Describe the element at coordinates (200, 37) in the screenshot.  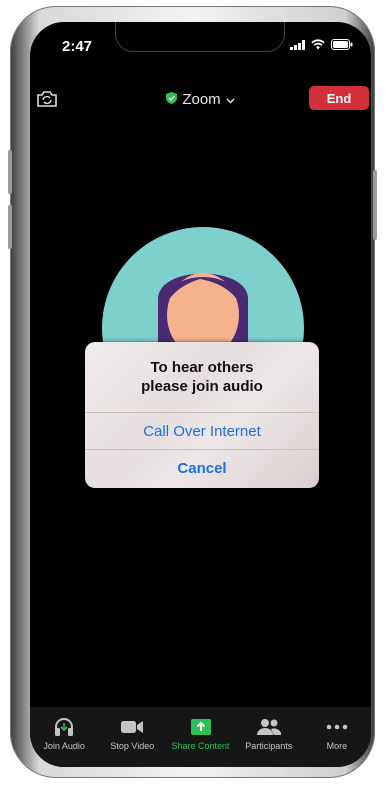
I see `notch` at that location.